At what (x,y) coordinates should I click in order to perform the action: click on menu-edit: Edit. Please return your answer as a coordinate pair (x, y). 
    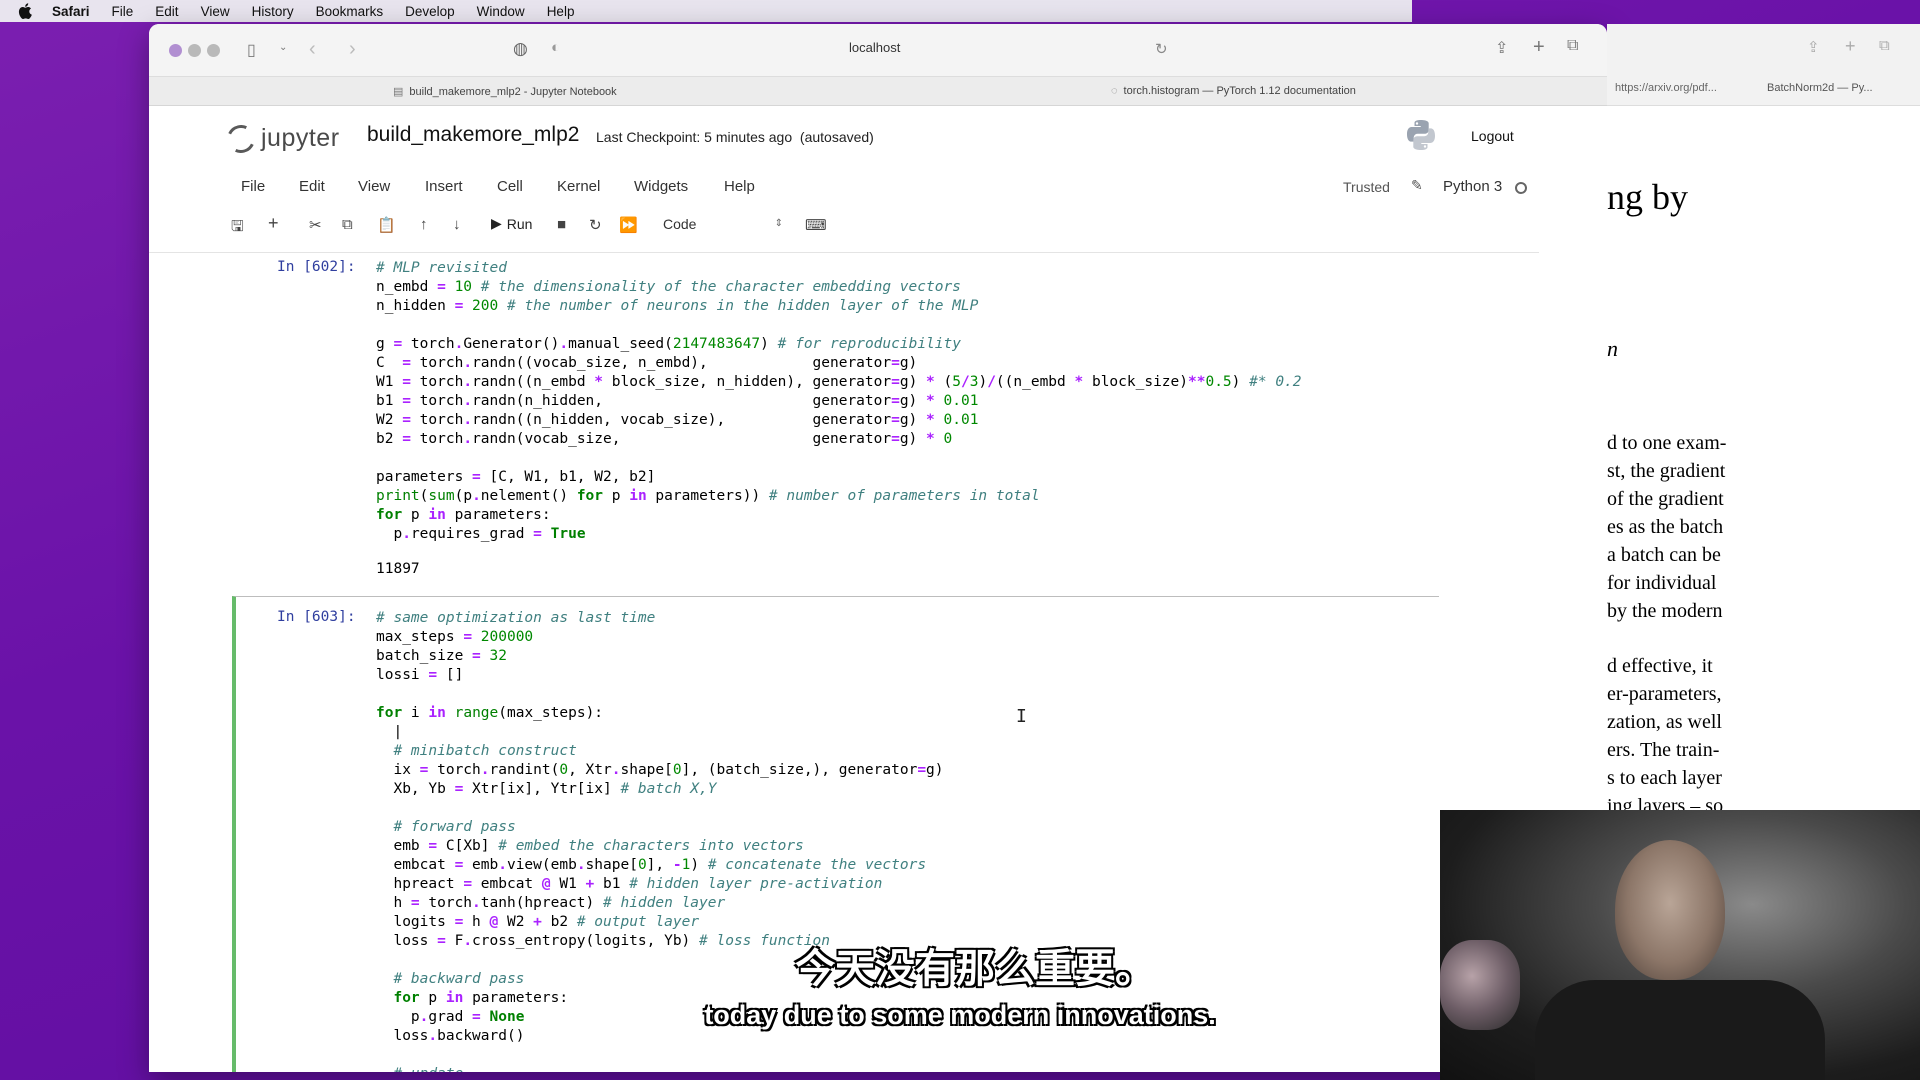
    Looking at the image, I should click on (166, 11).